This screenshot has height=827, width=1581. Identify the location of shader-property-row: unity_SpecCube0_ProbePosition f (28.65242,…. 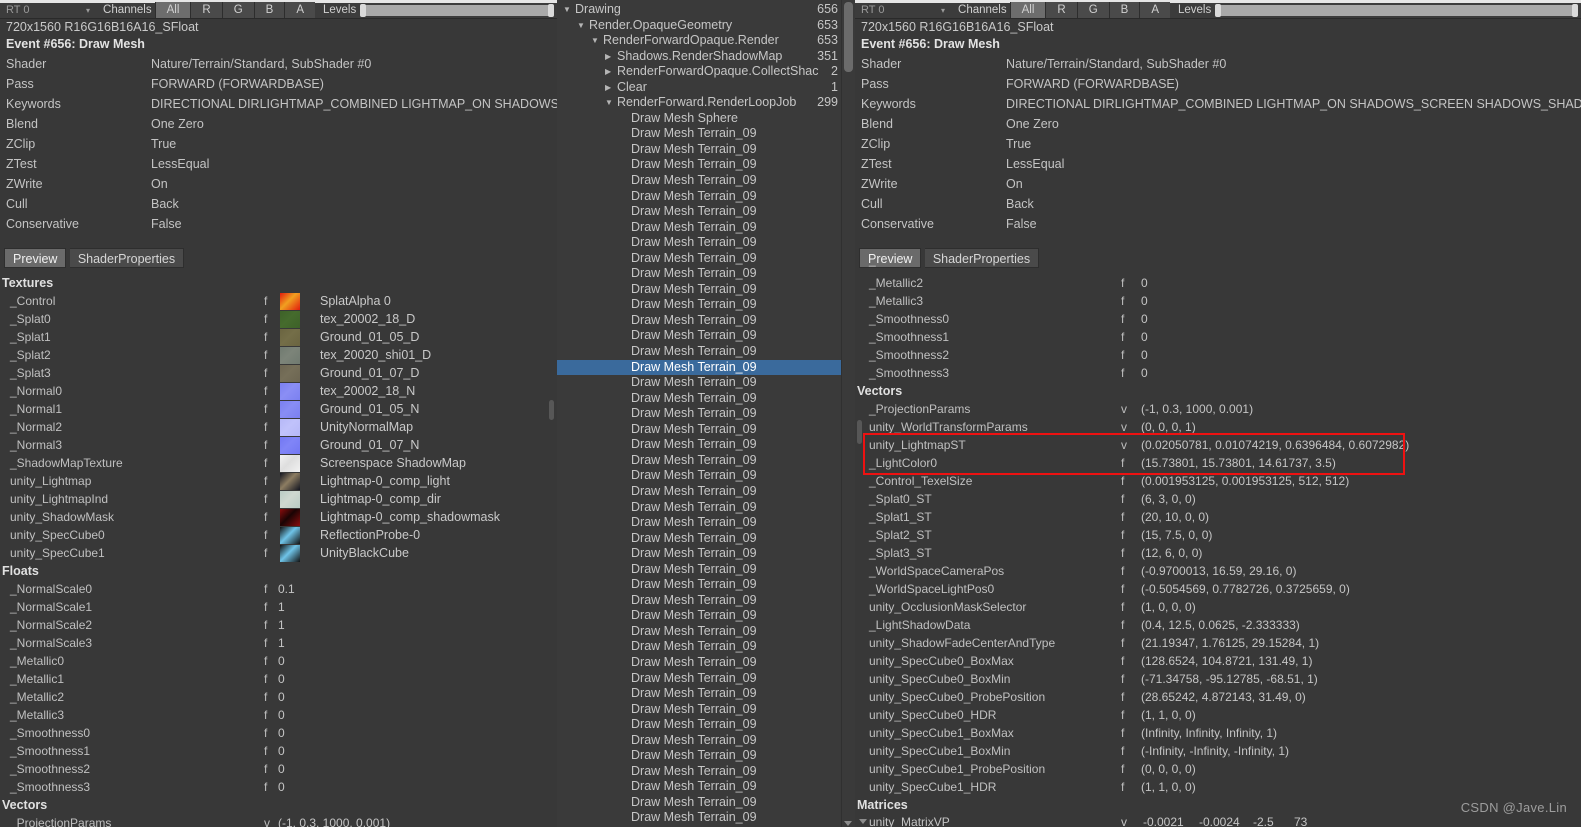
(1218, 697).